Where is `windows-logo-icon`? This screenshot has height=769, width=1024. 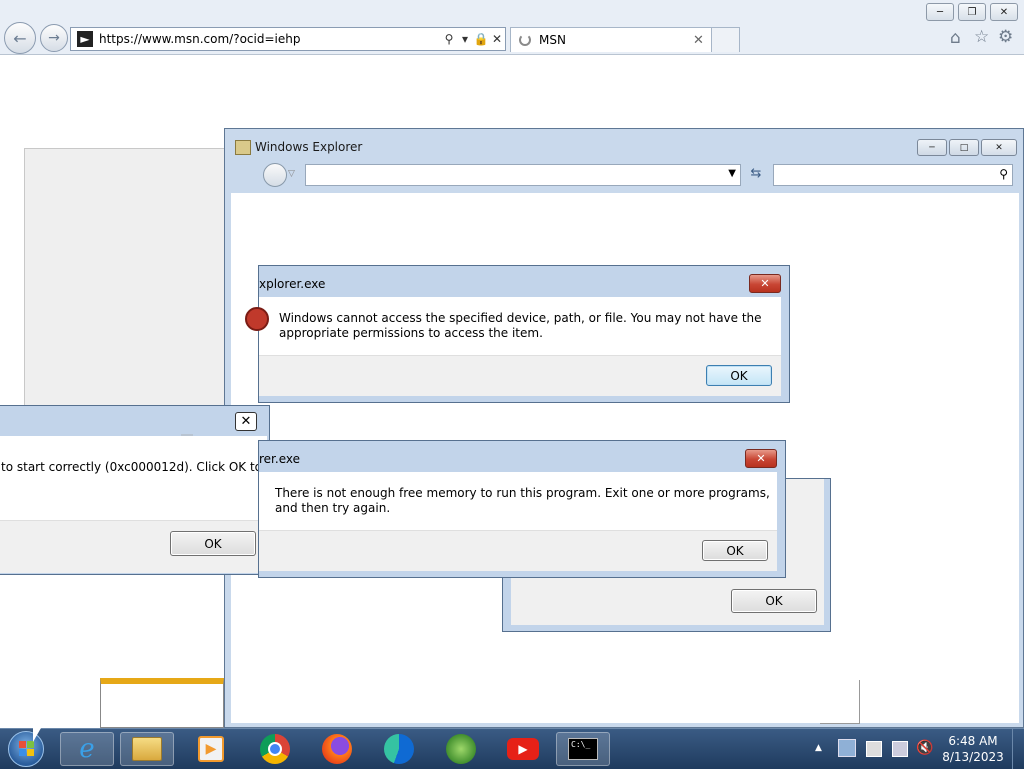 windows-logo-icon is located at coordinates (461, 749).